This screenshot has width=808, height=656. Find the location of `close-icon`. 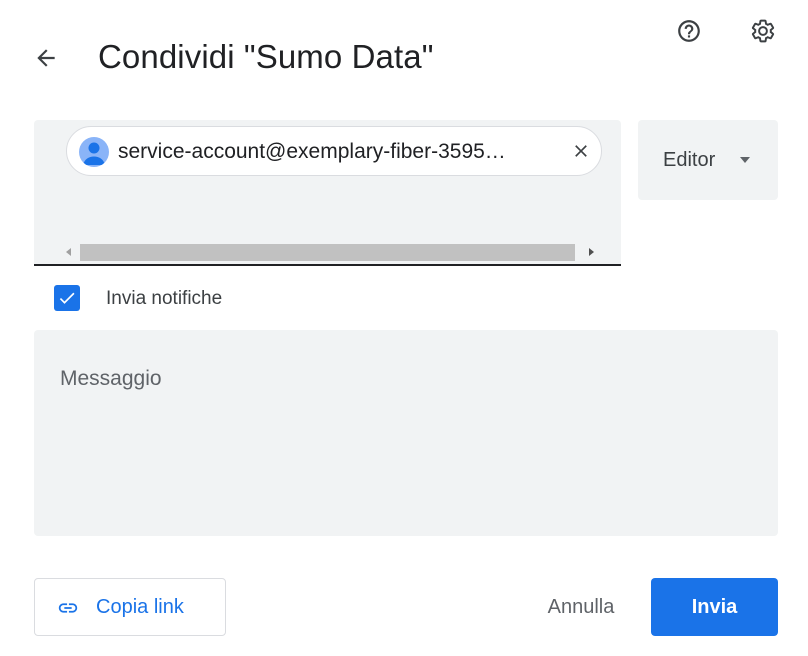

close-icon is located at coordinates (581, 151).